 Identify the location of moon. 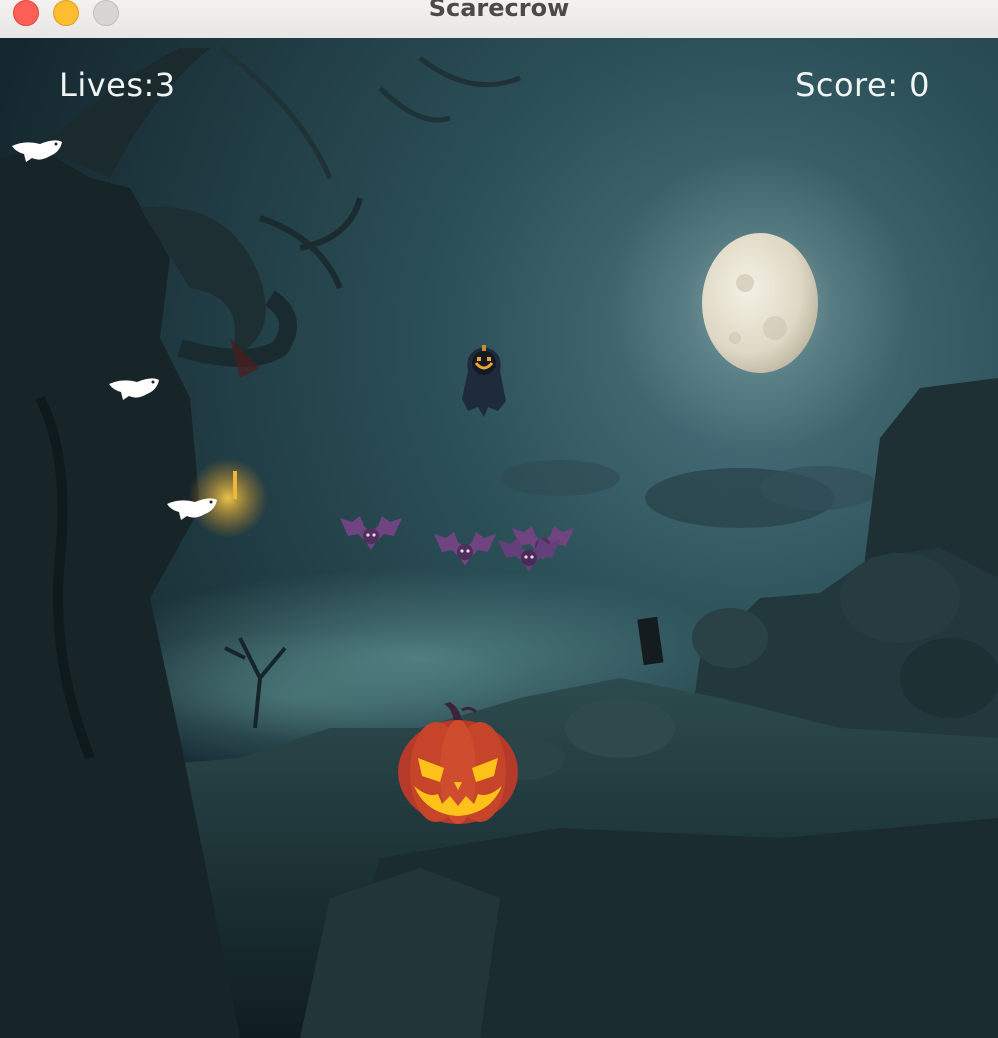
(760, 303).